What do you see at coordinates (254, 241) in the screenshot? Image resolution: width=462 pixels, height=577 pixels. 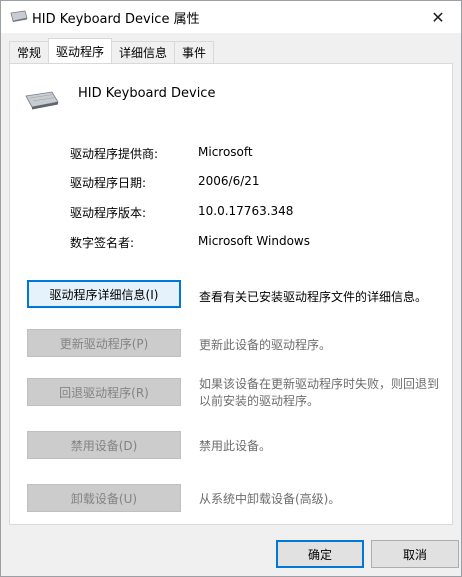 I see `signer-value: Microsoft Windows` at bounding box center [254, 241].